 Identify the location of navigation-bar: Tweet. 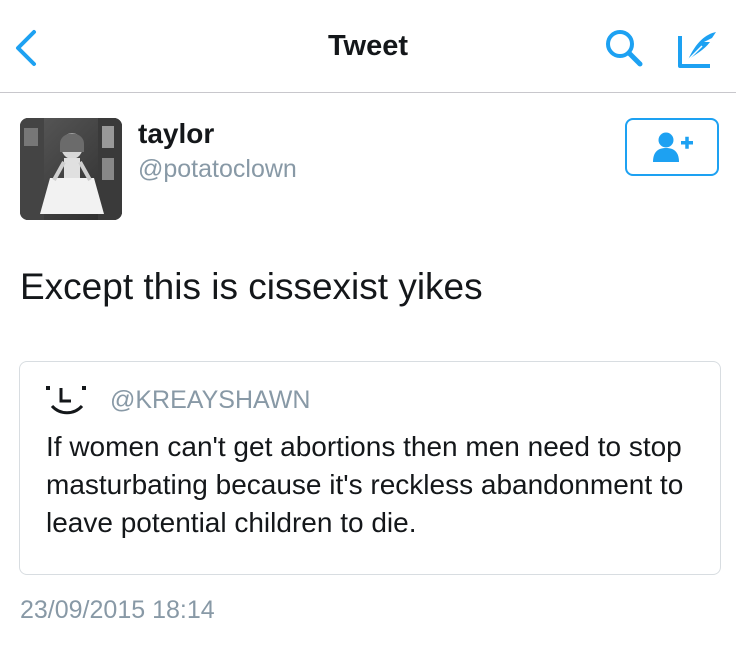
(368, 46).